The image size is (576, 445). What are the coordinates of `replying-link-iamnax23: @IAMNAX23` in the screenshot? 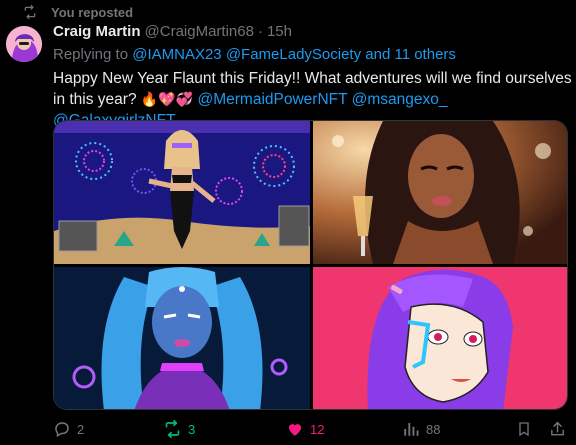 It's located at (176, 54).